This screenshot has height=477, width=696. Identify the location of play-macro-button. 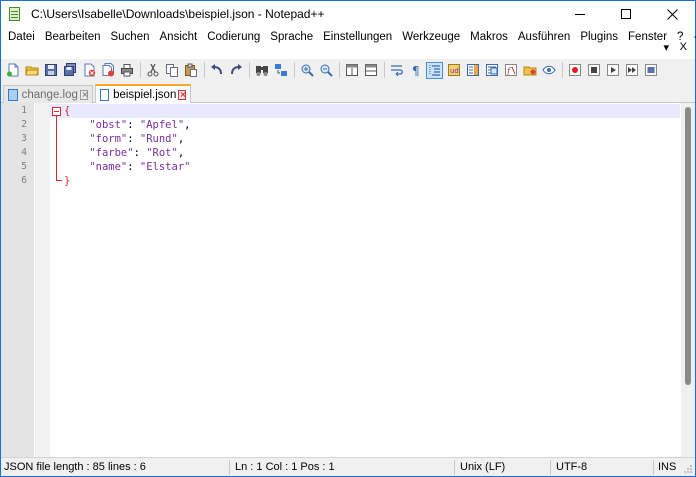
(612, 70).